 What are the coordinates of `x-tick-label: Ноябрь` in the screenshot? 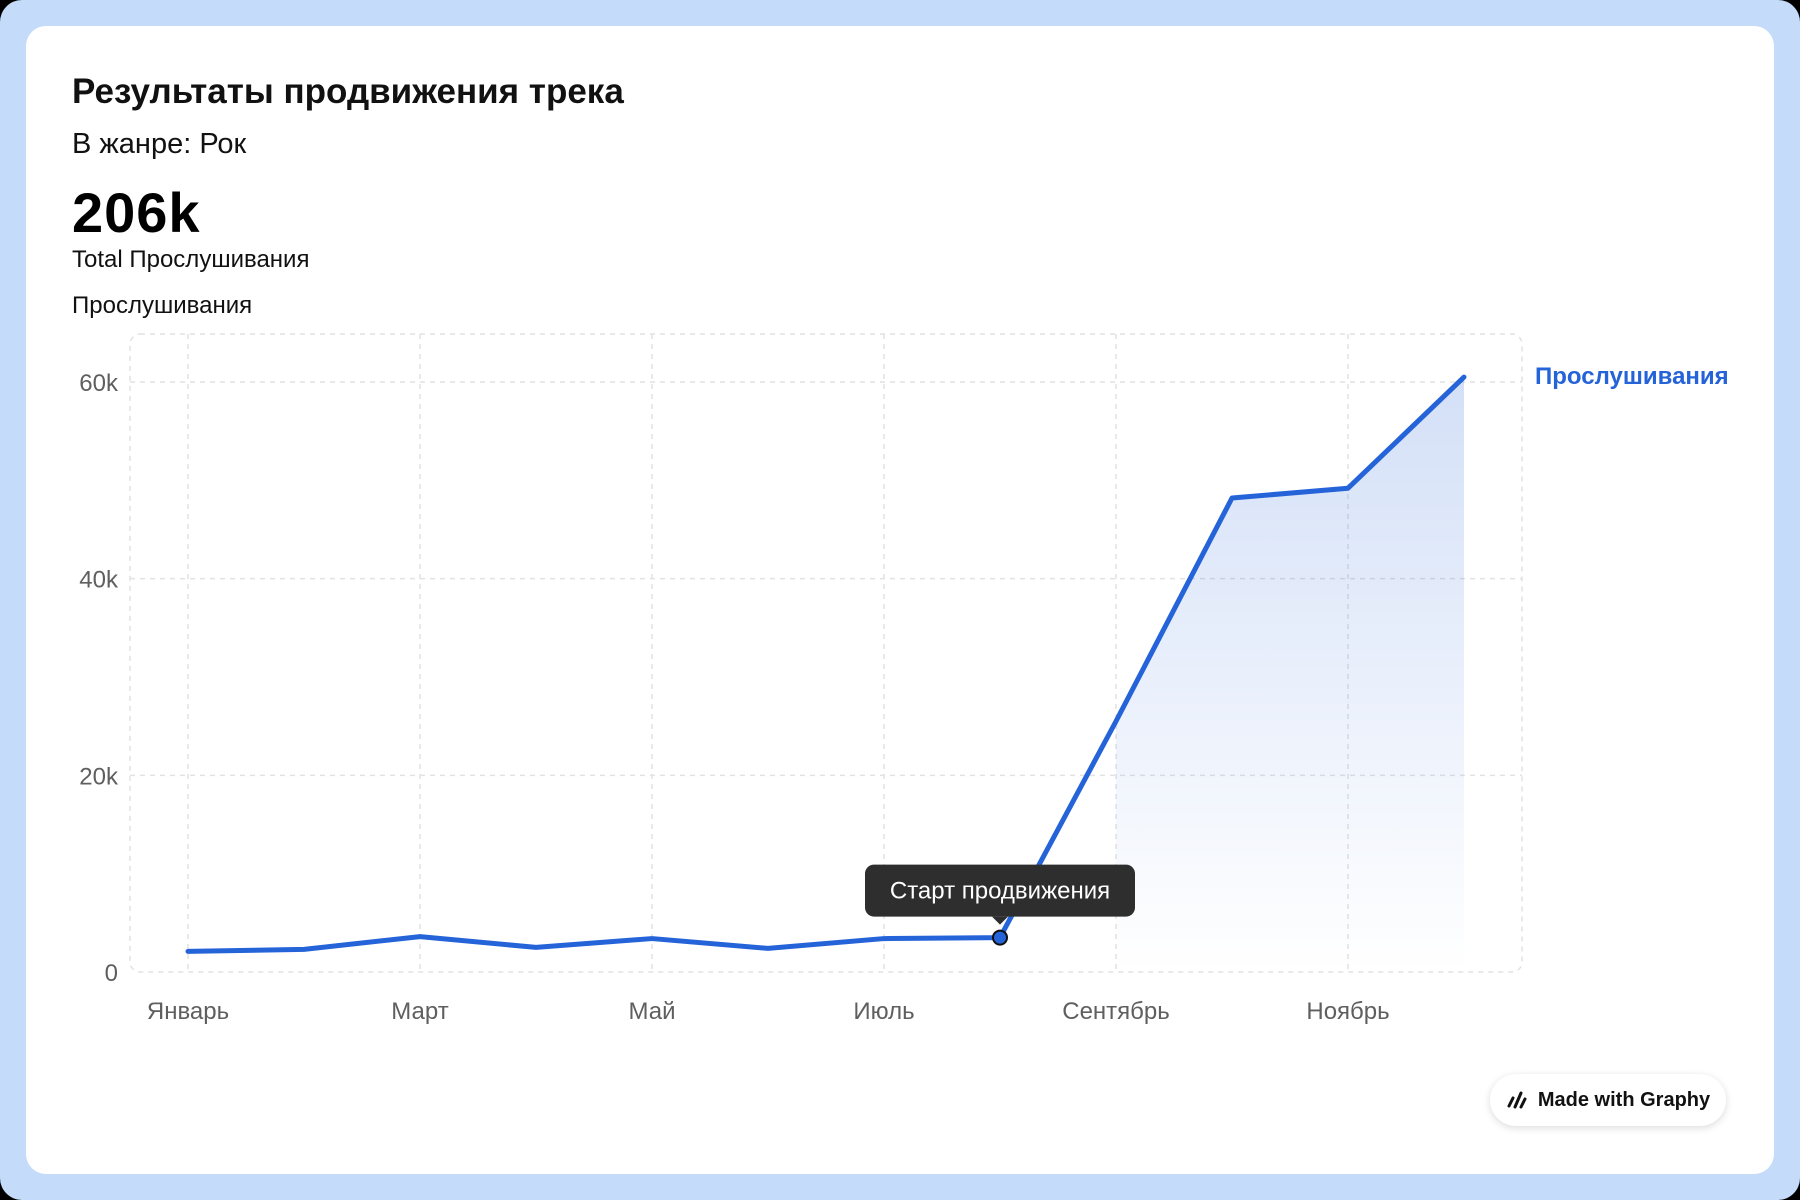 It's located at (1347, 1011).